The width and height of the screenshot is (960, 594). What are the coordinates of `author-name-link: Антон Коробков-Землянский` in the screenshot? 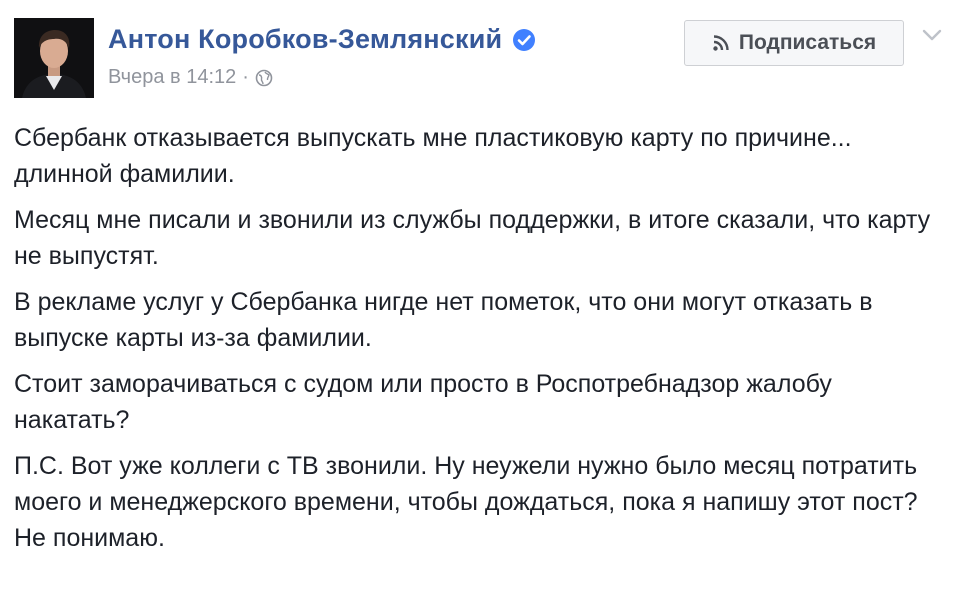 It's located at (322, 39).